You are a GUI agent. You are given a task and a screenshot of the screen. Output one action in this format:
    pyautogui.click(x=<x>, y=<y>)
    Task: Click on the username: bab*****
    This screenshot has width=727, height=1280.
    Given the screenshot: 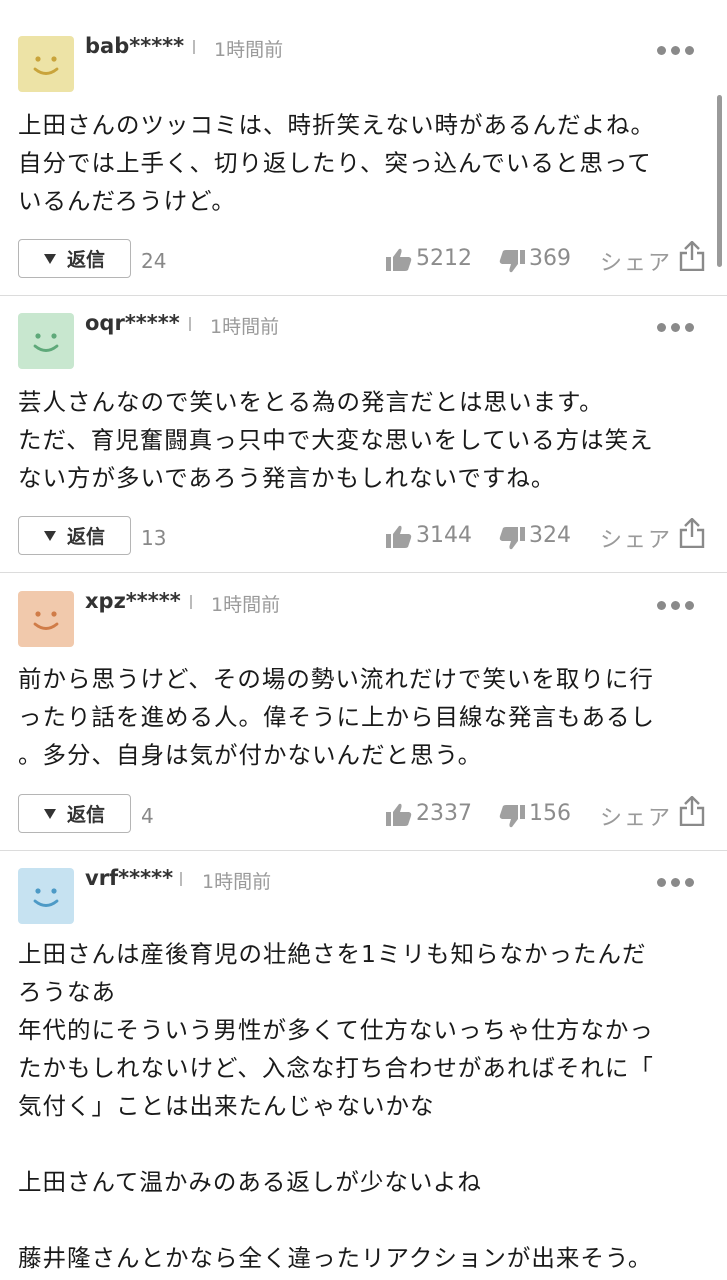 What is the action you would take?
    pyautogui.click(x=134, y=46)
    